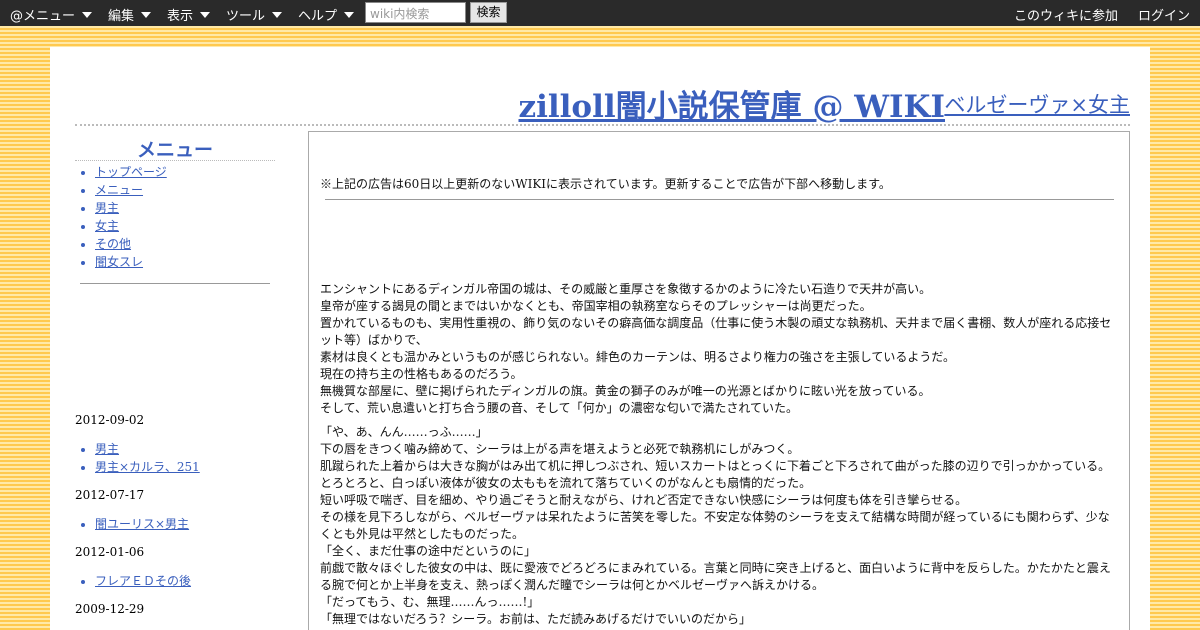 The image size is (1200, 630). What do you see at coordinates (107, 226) in the screenshot?
I see `sidebar-link: 女主` at bounding box center [107, 226].